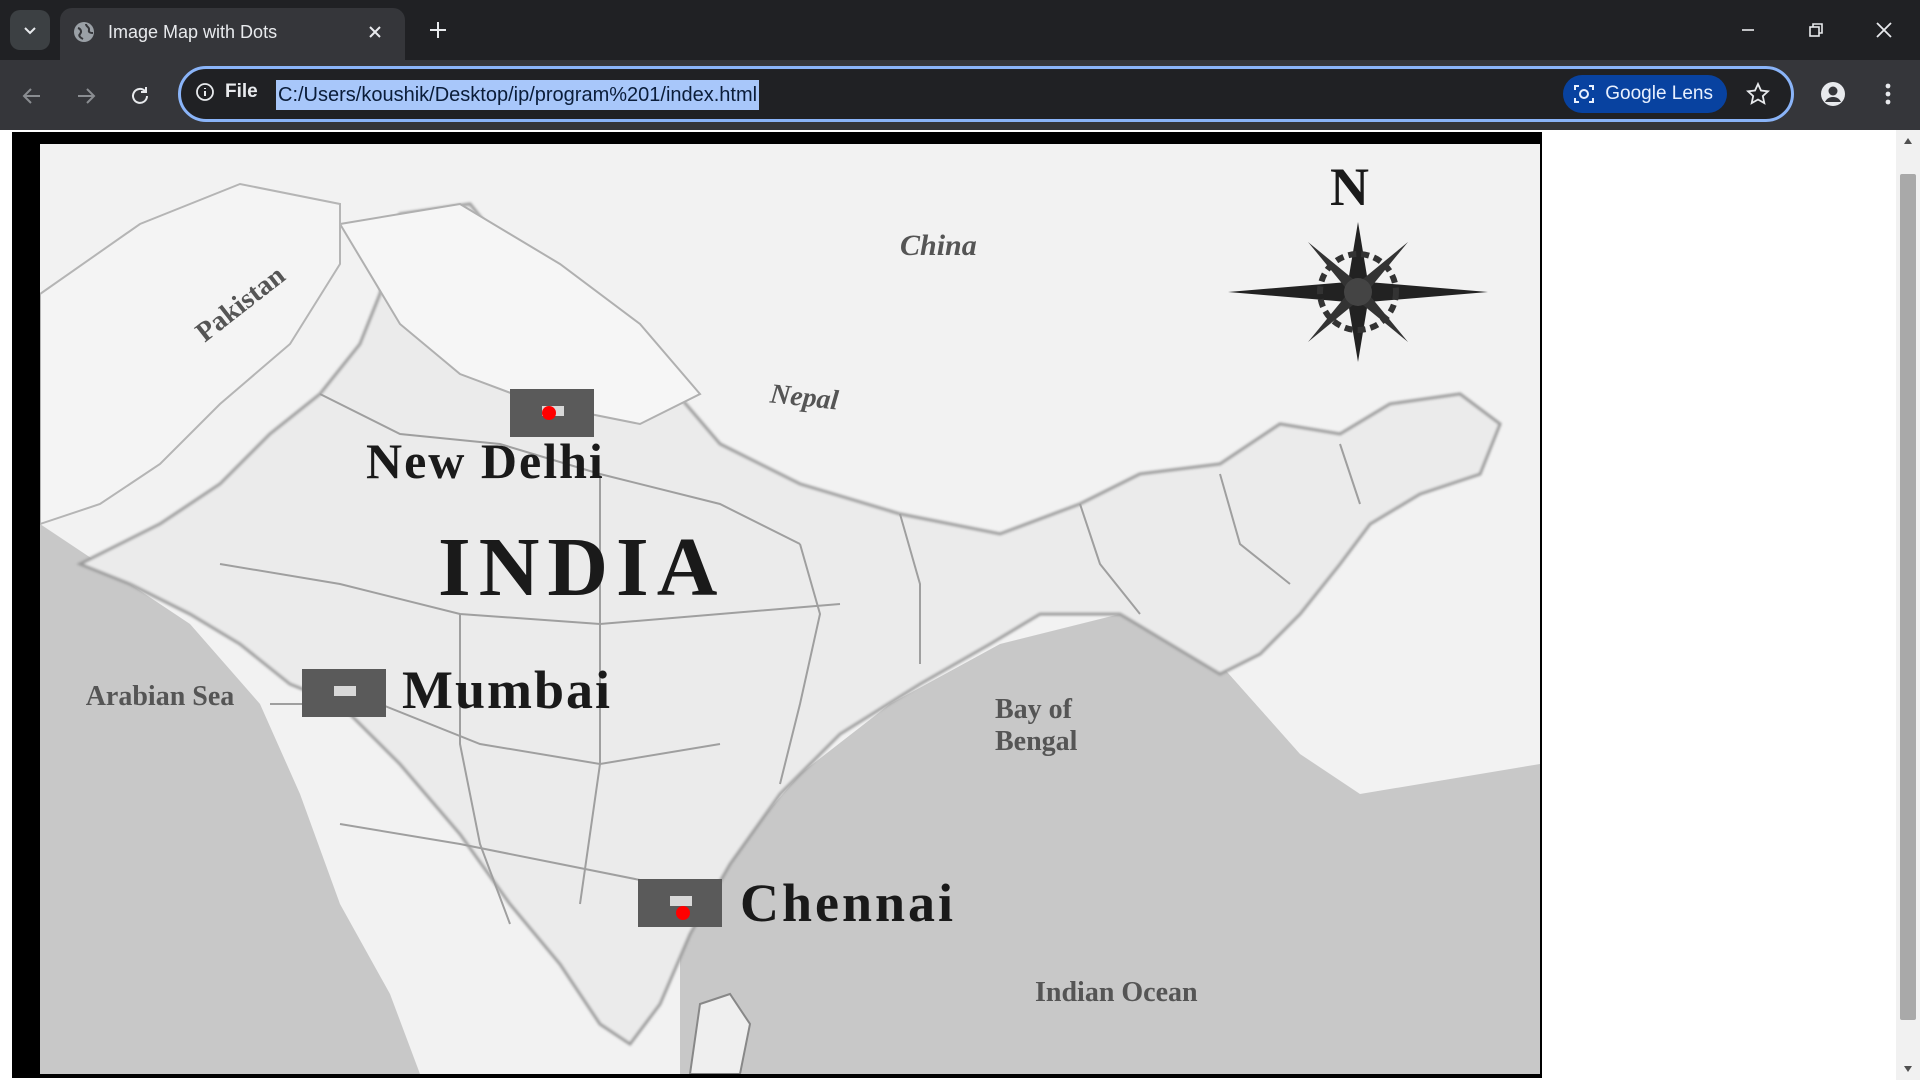 The width and height of the screenshot is (1920, 1080). I want to click on scroll-up-button, so click(1908, 141).